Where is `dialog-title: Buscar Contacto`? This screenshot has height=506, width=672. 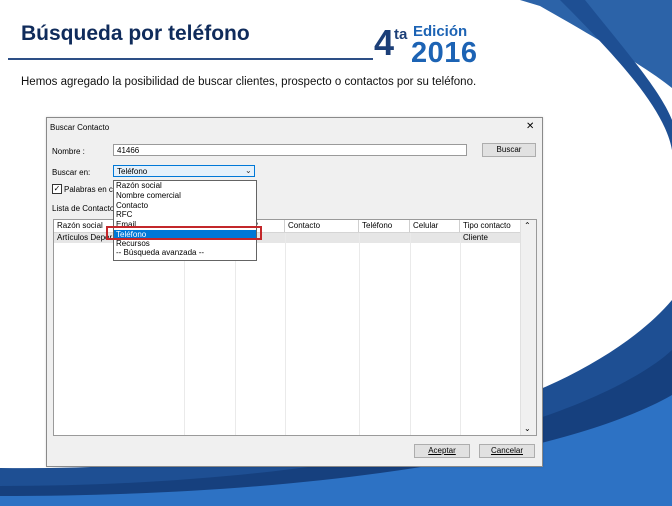 dialog-title: Buscar Contacto is located at coordinates (80, 127).